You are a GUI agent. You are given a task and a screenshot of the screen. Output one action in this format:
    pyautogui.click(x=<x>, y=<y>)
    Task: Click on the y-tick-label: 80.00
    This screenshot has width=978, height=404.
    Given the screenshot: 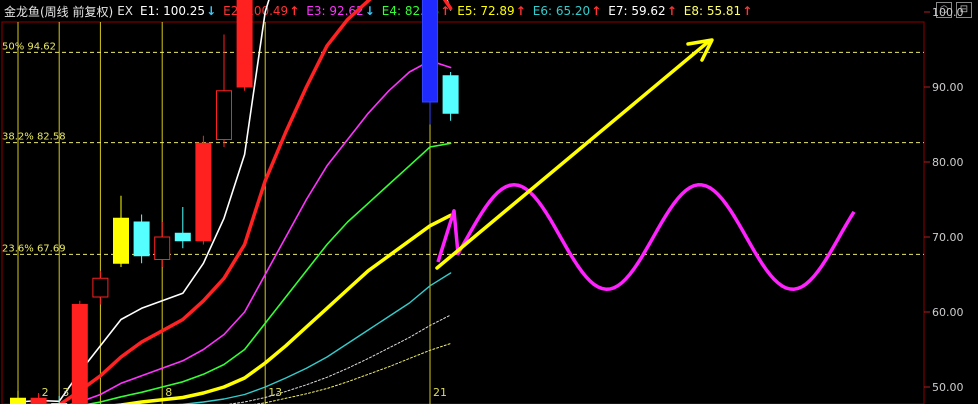 What is the action you would take?
    pyautogui.click(x=948, y=162)
    